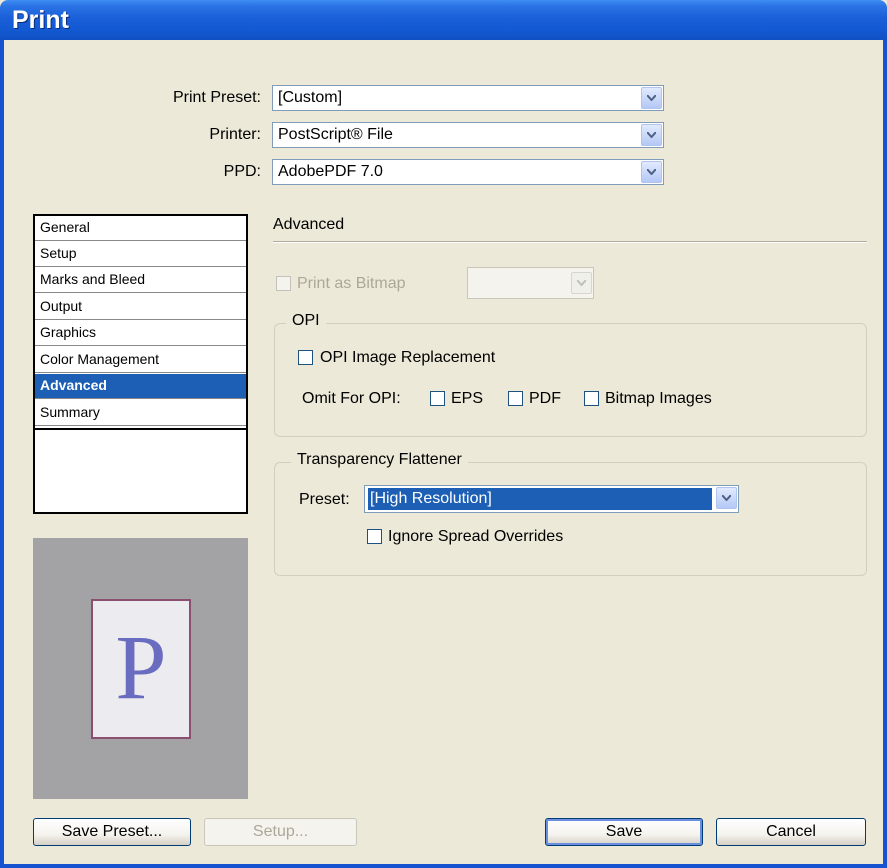 Image resolution: width=887 pixels, height=868 pixels. I want to click on print-preset-value: [Custom], so click(310, 97).